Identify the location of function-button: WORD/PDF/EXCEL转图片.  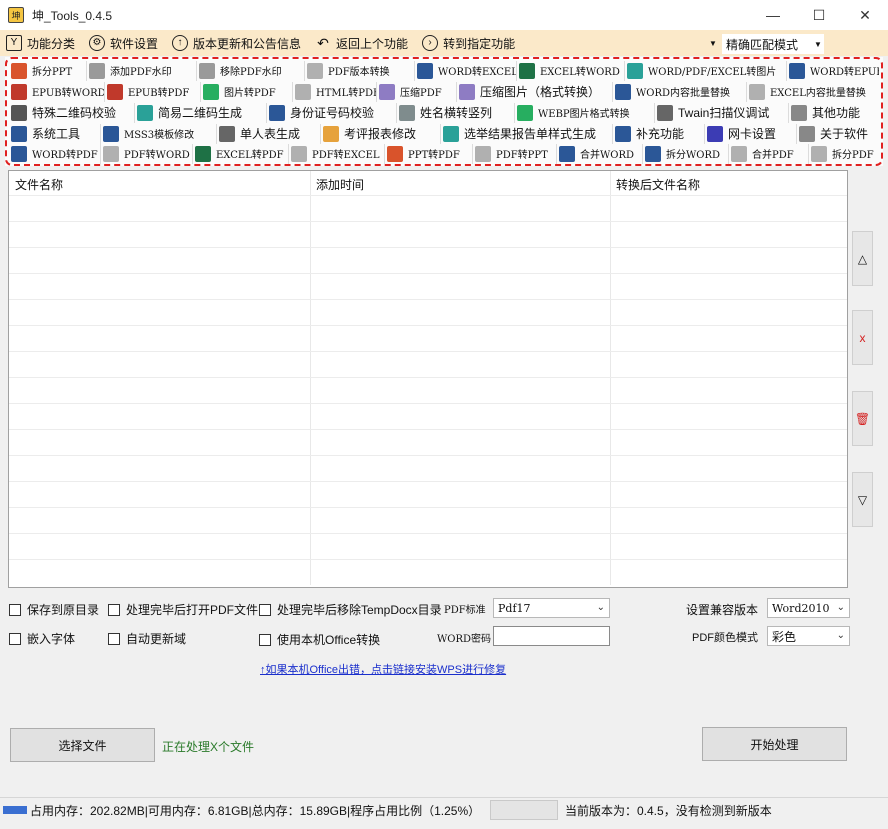
(706, 70).